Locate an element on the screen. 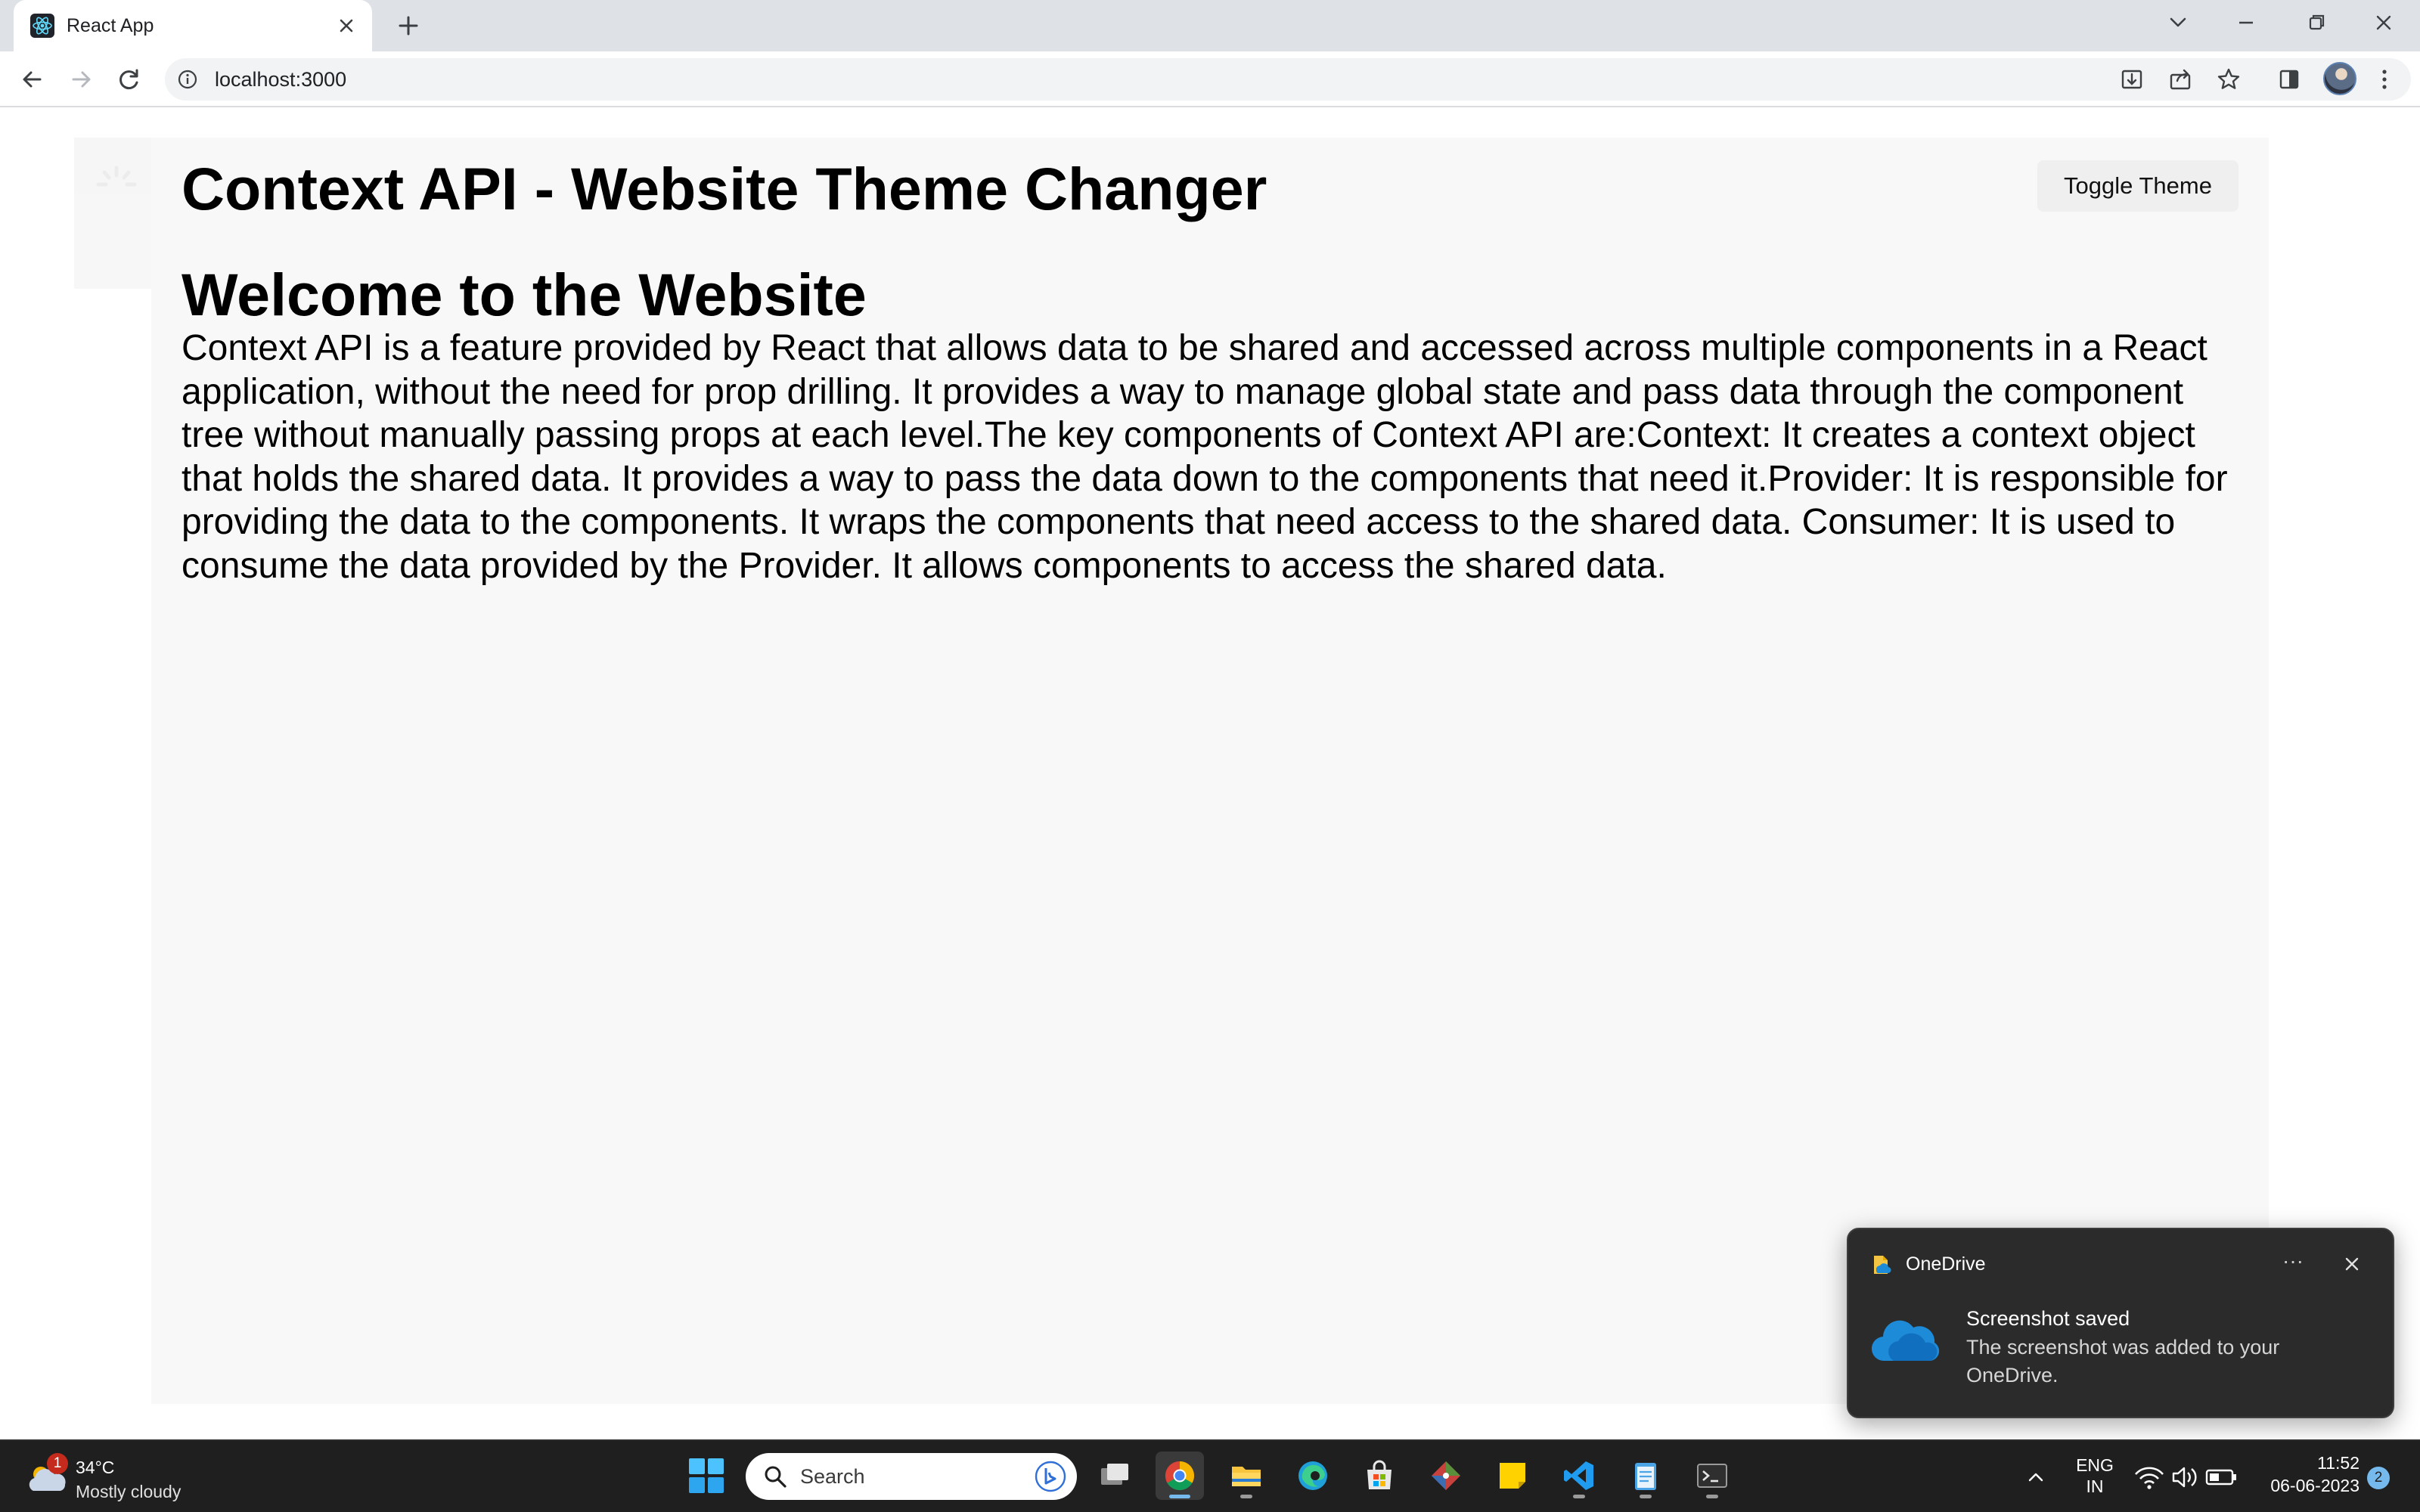 The height and width of the screenshot is (1512, 2420). reload-icon is located at coordinates (129, 79).